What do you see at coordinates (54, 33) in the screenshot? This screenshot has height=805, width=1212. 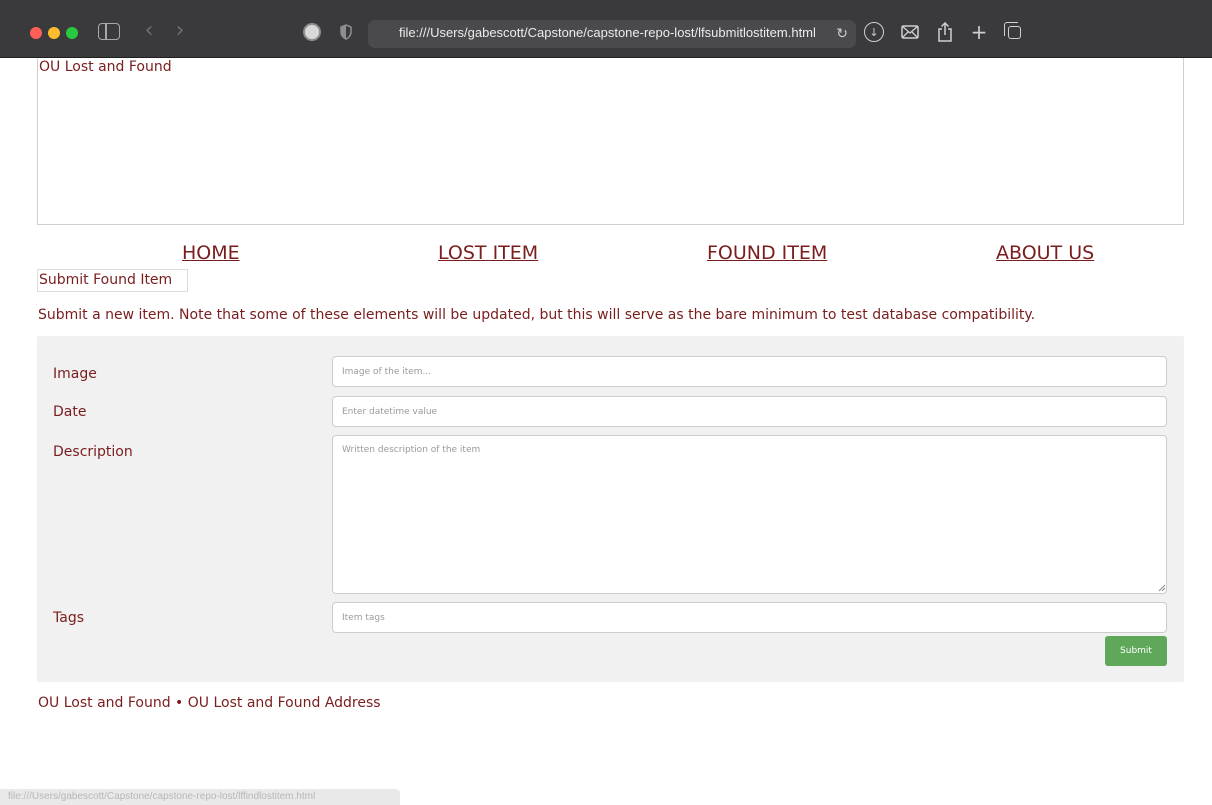 I see `minimize-window-button` at bounding box center [54, 33].